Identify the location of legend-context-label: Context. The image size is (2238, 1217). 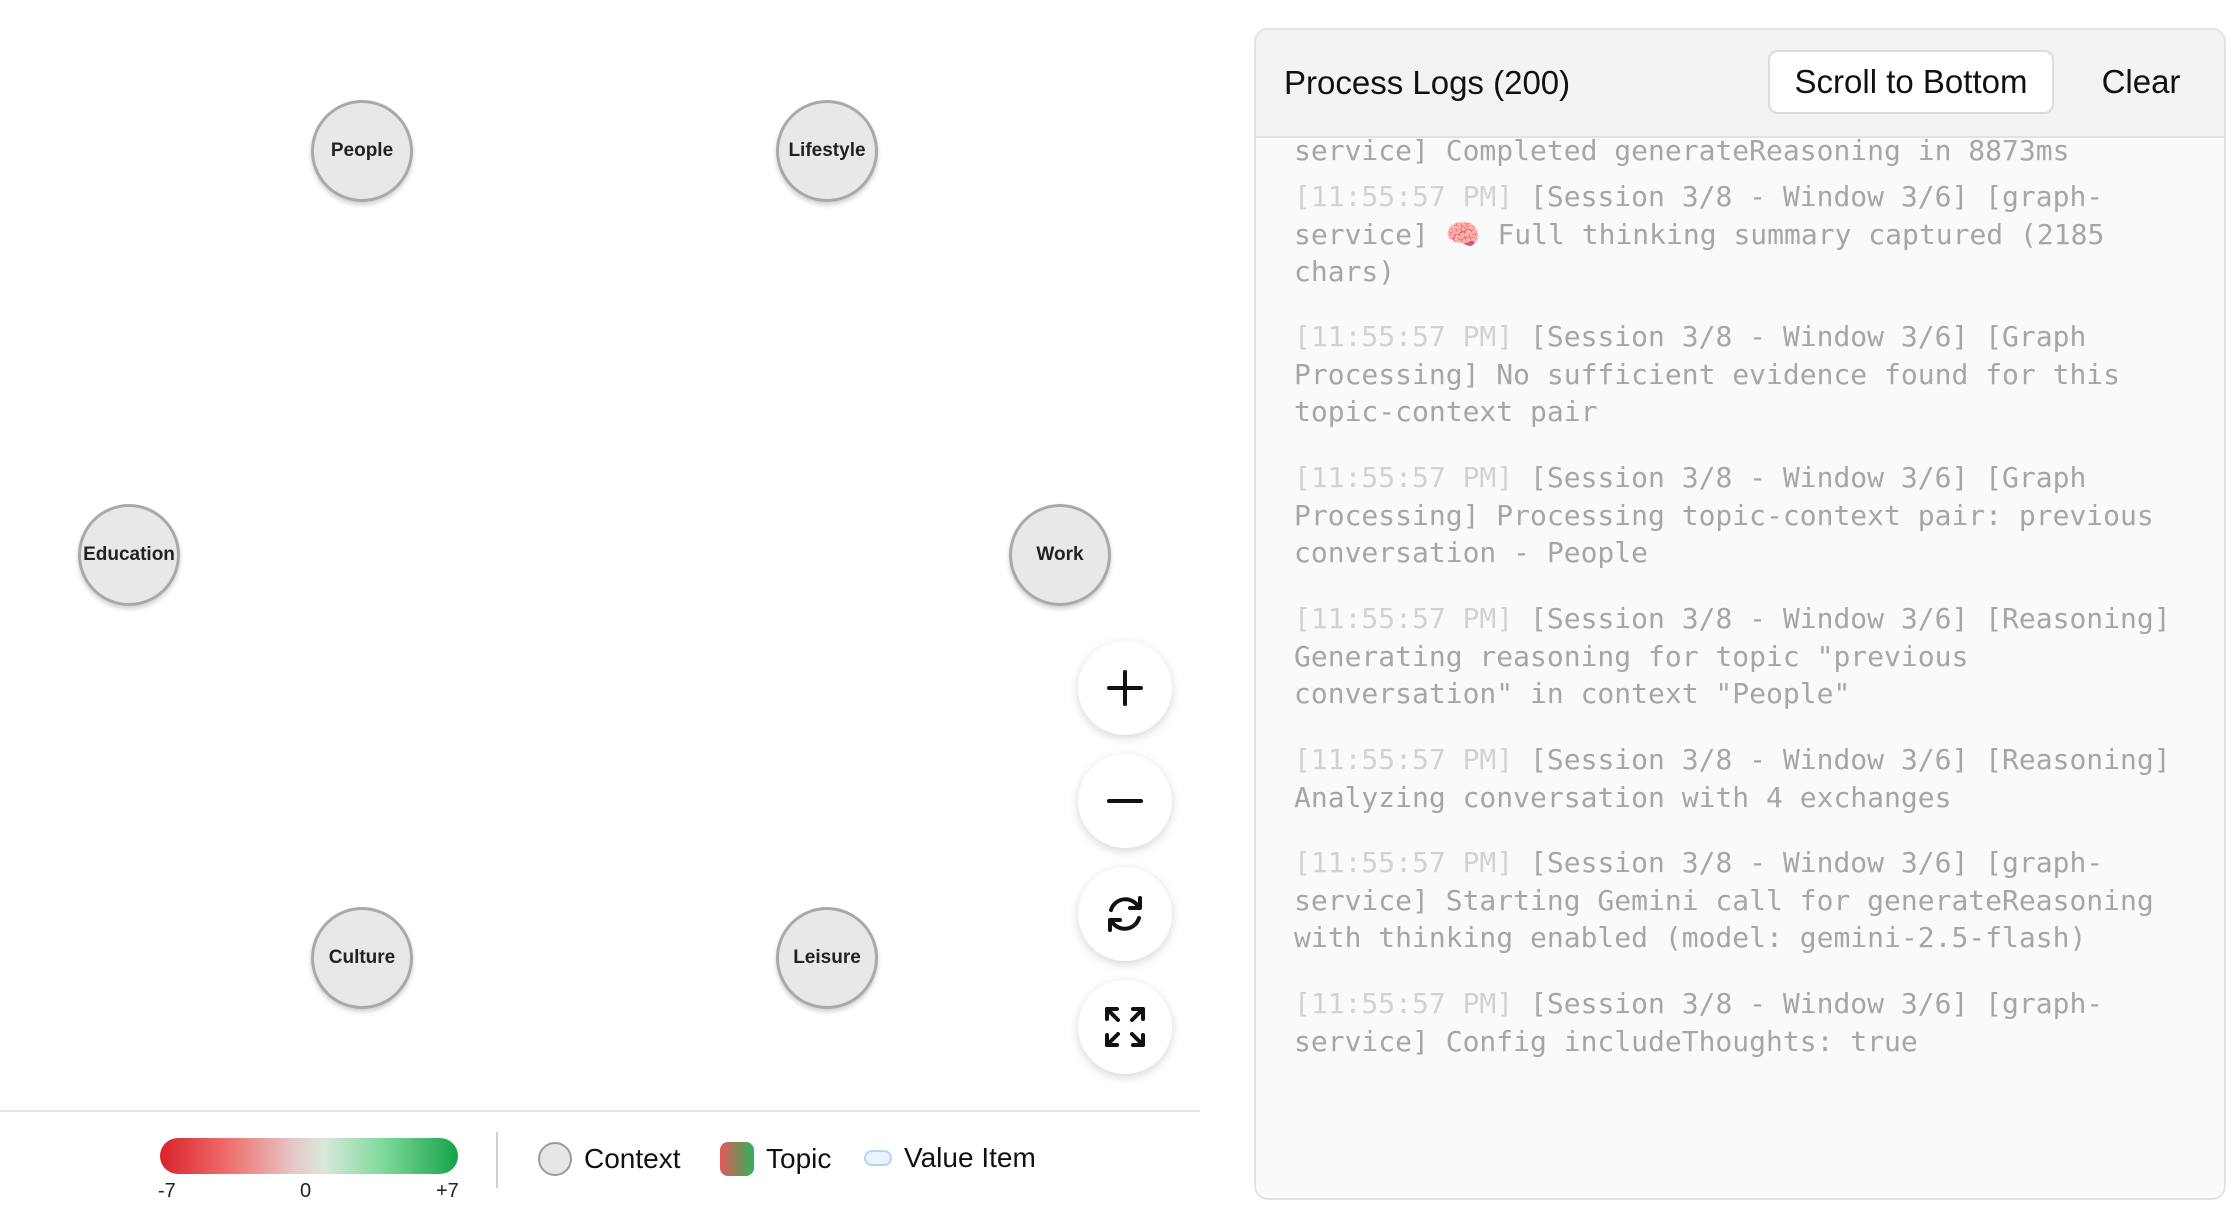
(632, 1158).